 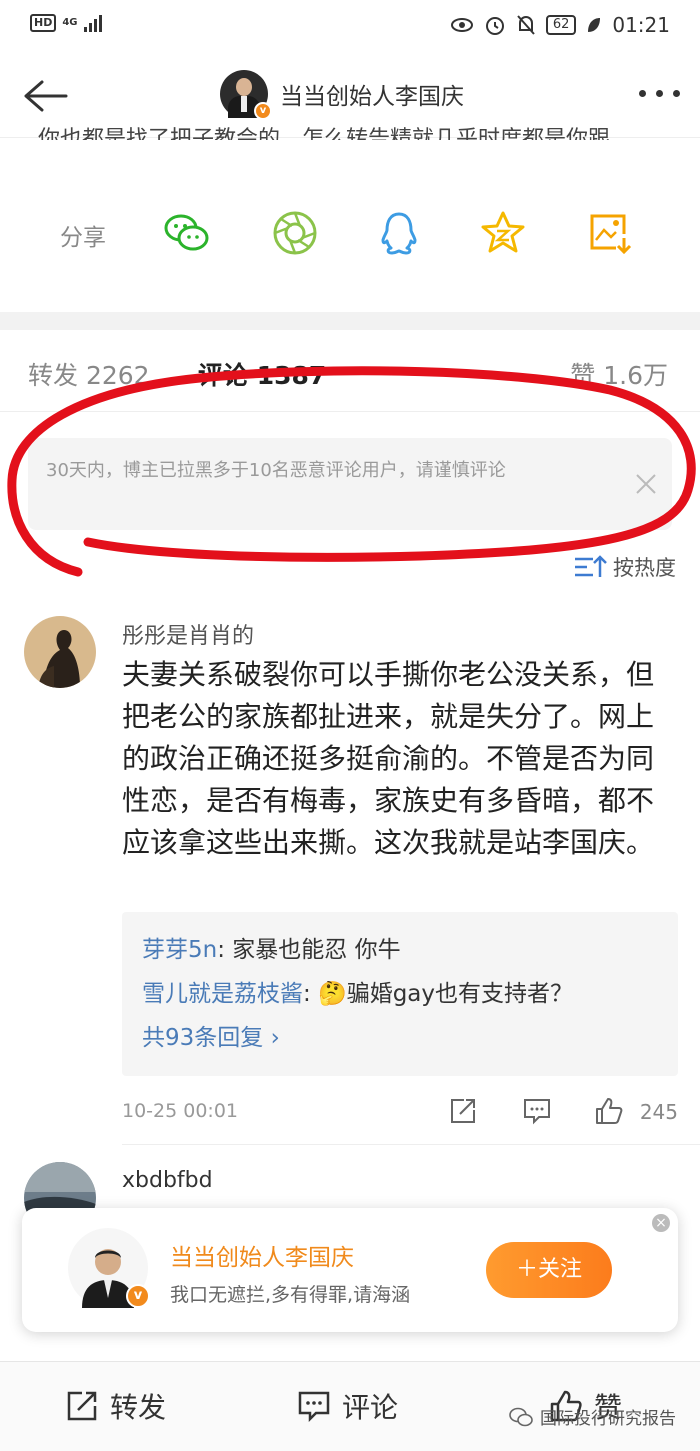 I want to click on bottom-action-bar: 转发 评论 赞 国际投行研究报告, so click(x=350, y=1406).